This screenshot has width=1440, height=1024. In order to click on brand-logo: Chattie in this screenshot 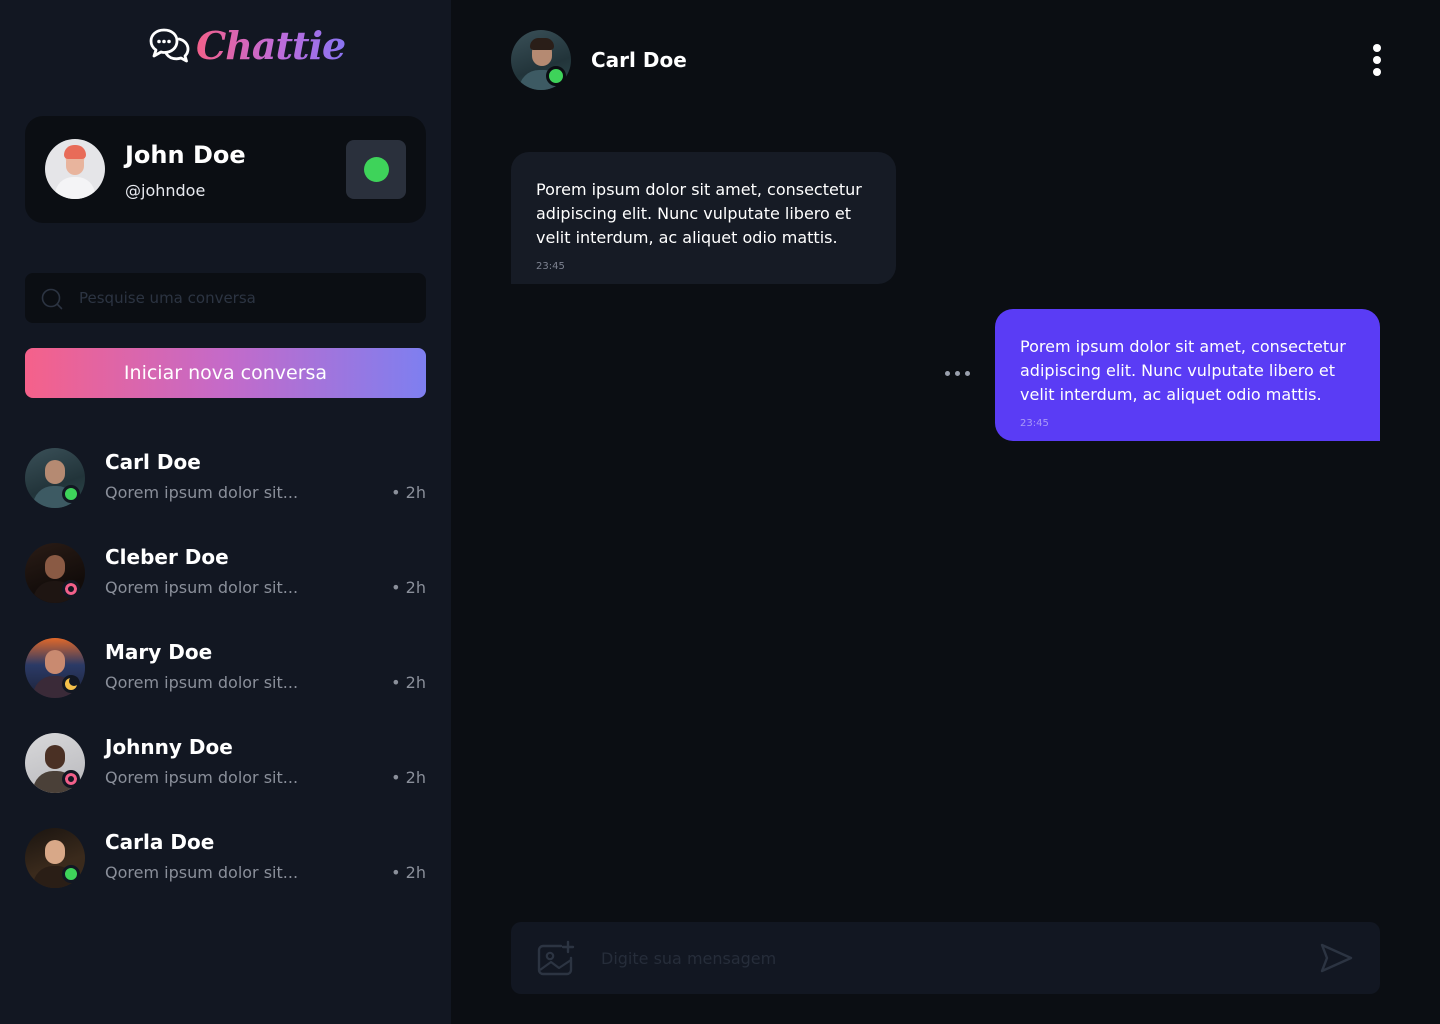, I will do `click(247, 46)`.